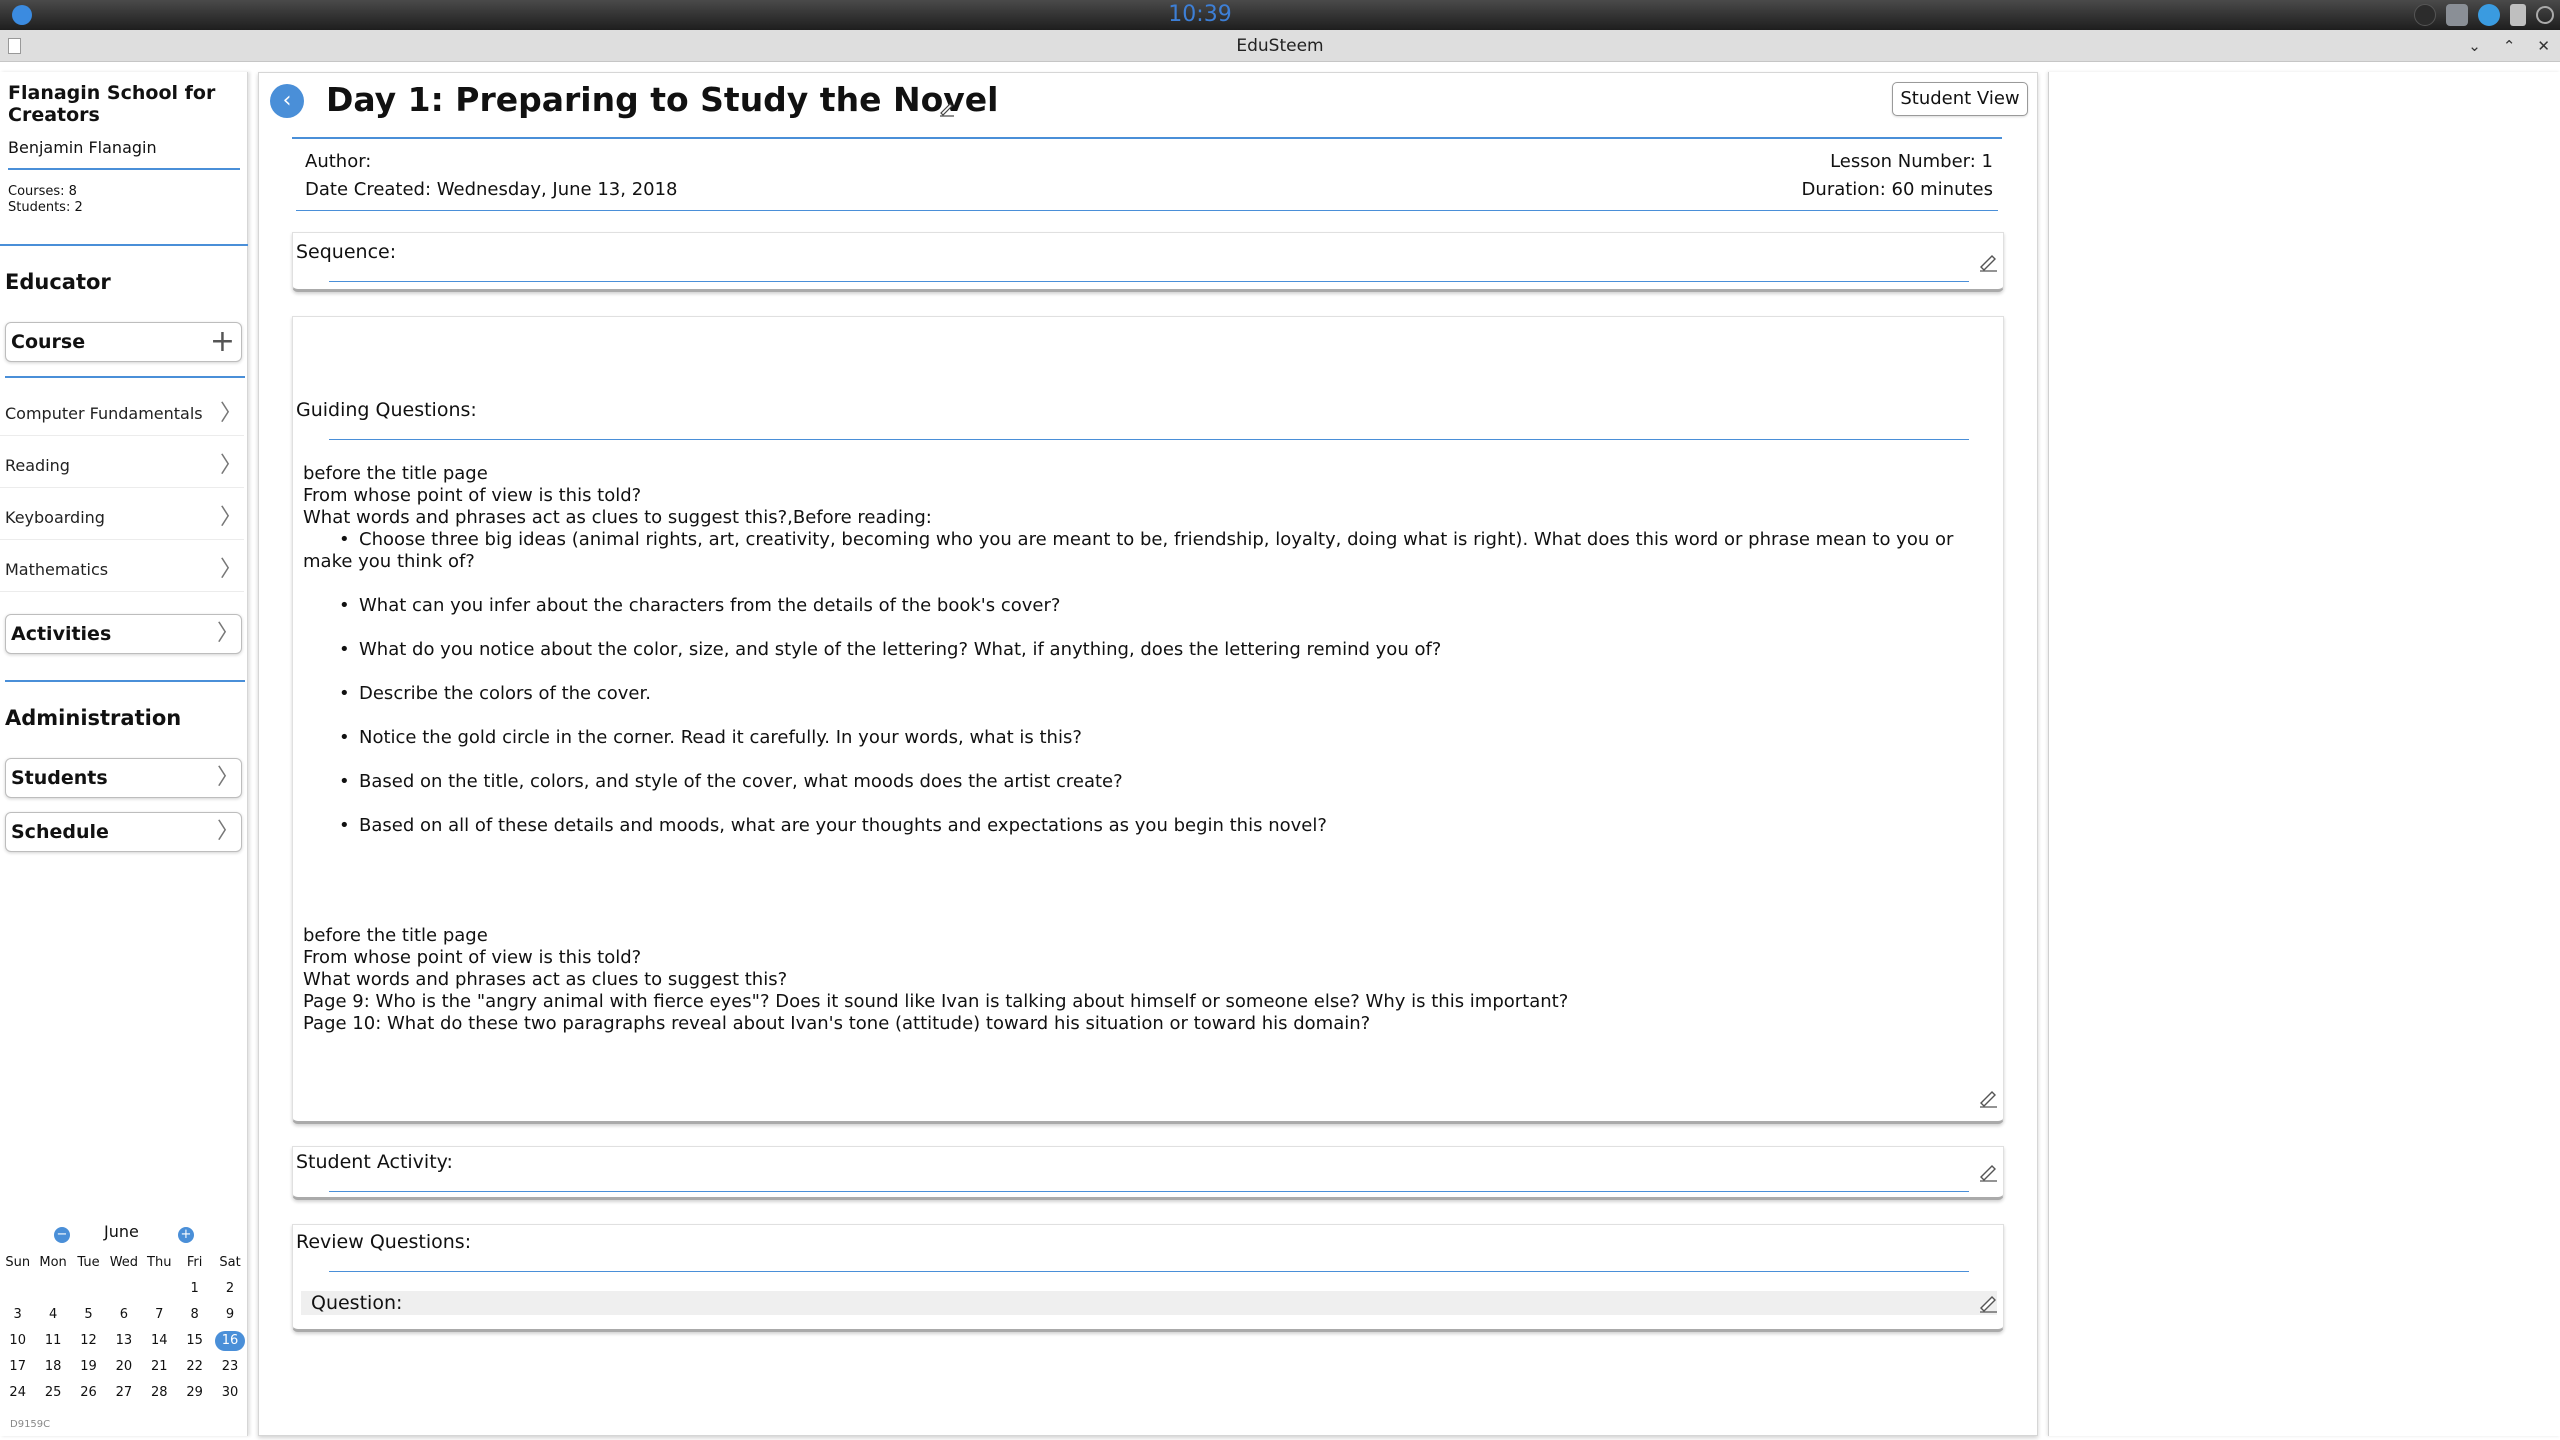 This screenshot has width=2560, height=1440. Describe the element at coordinates (17, 1393) in the screenshot. I see `calendar-day: 24` at that location.